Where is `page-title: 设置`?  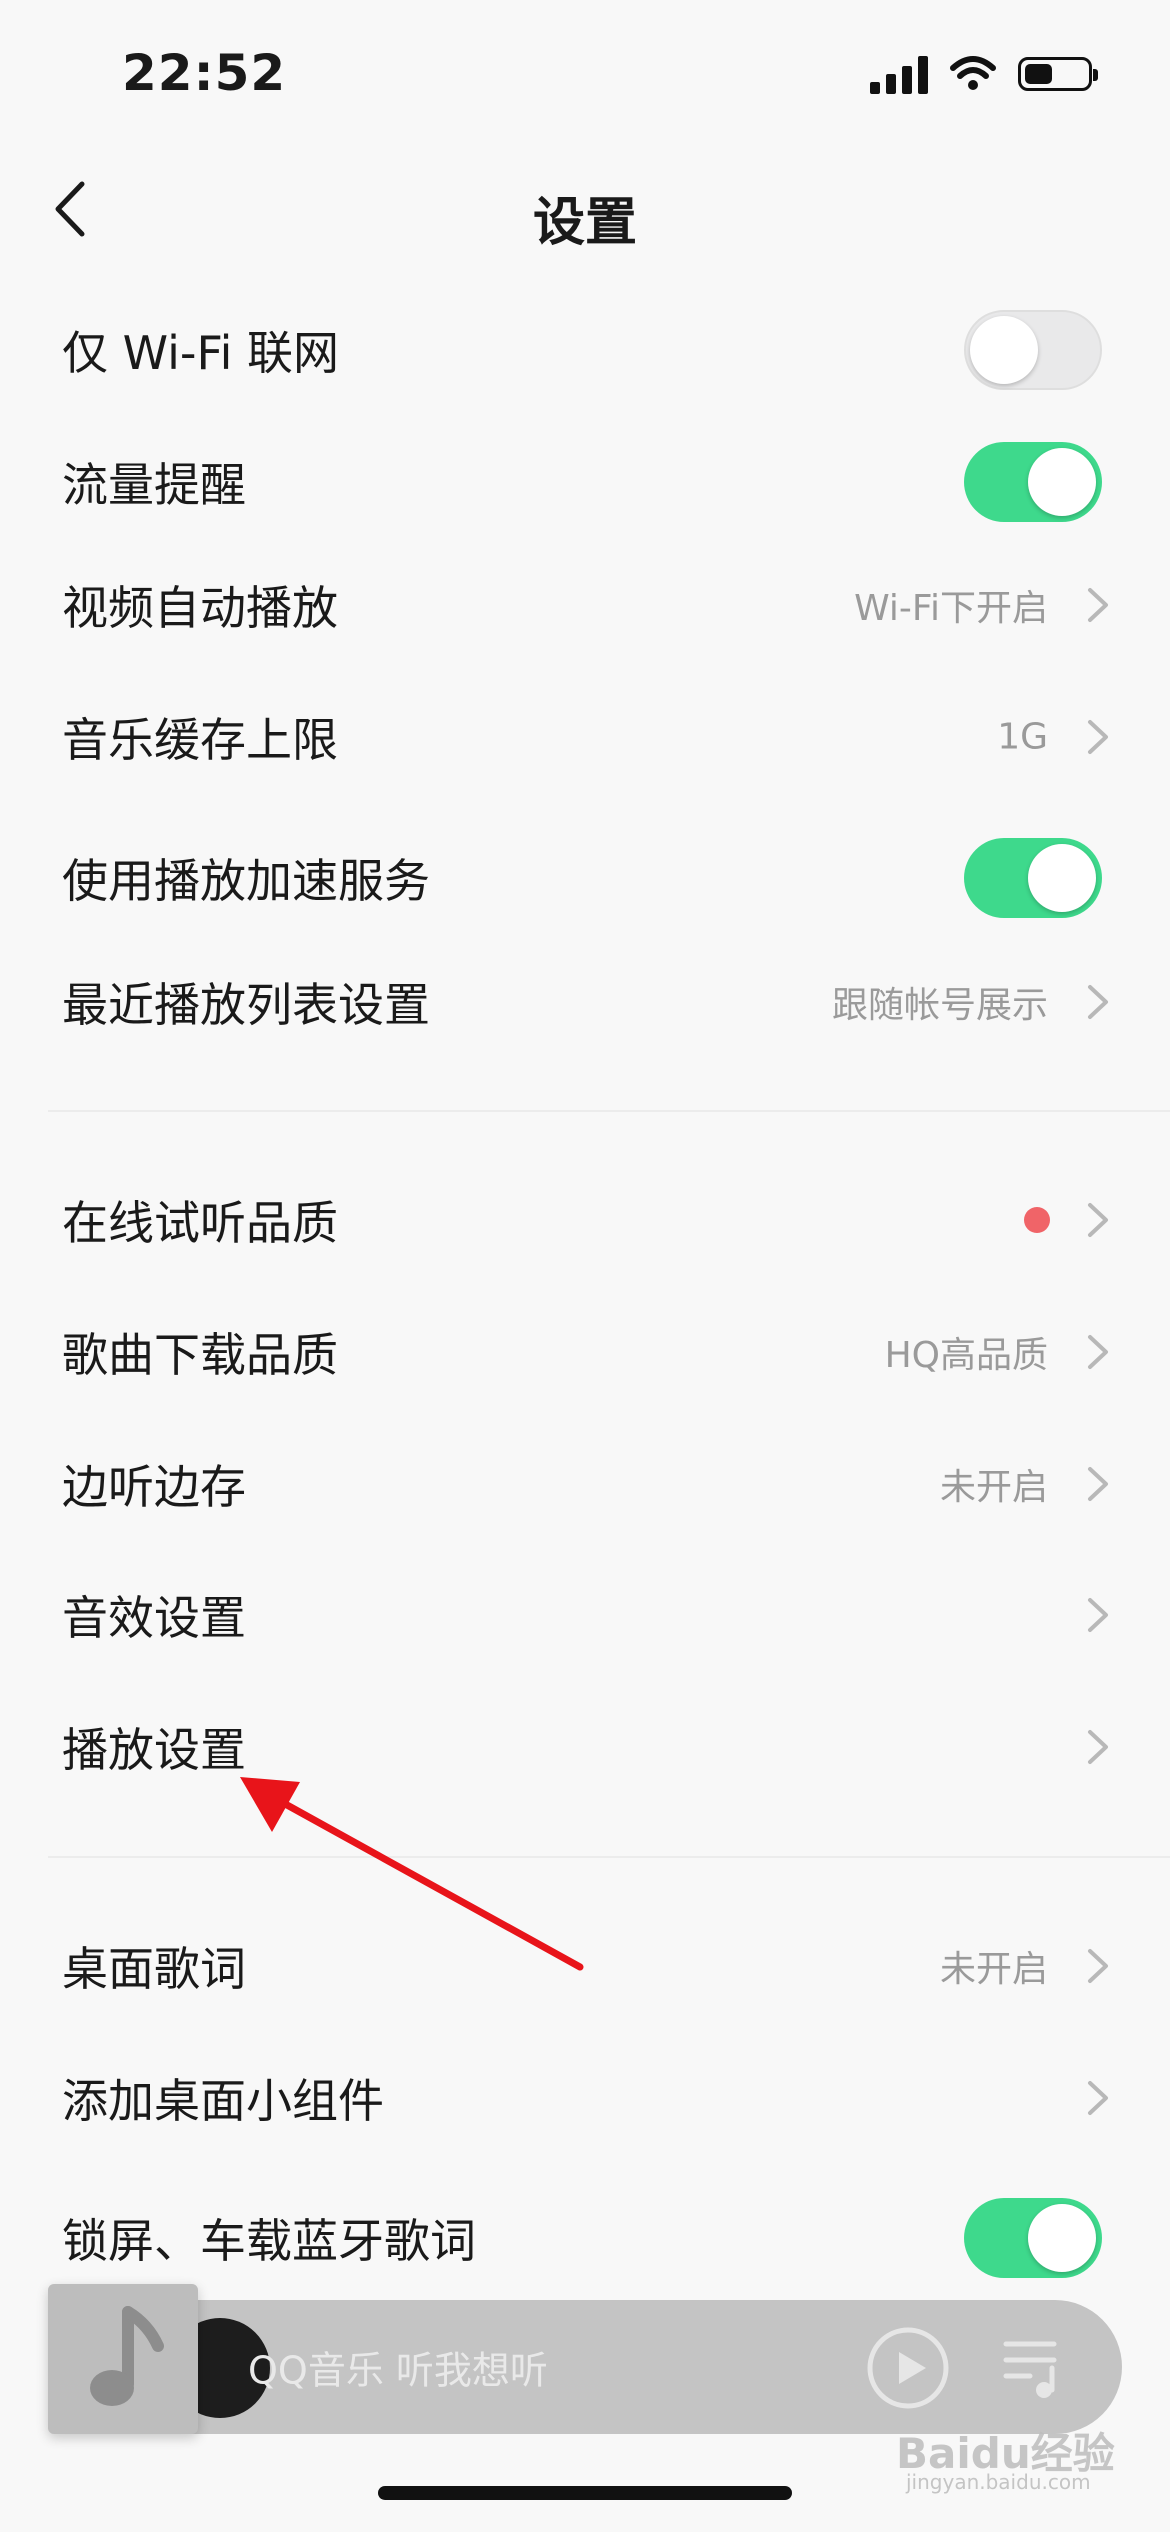 page-title: 设置 is located at coordinates (584, 223).